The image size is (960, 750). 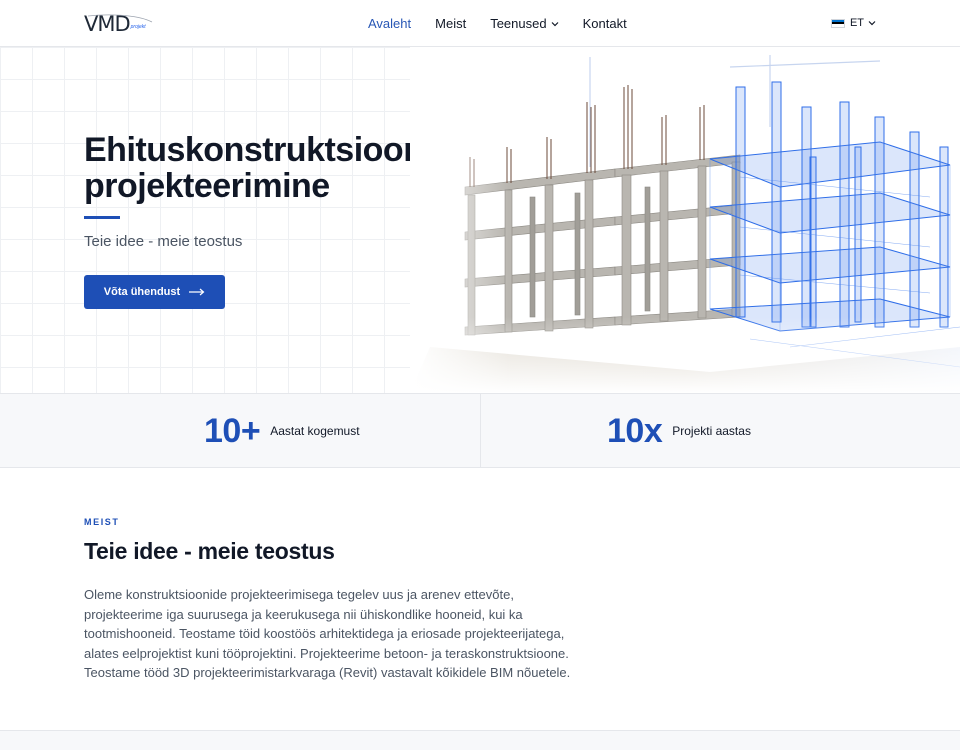 What do you see at coordinates (315, 431) in the screenshot?
I see `stat-label: Aastat kogemust` at bounding box center [315, 431].